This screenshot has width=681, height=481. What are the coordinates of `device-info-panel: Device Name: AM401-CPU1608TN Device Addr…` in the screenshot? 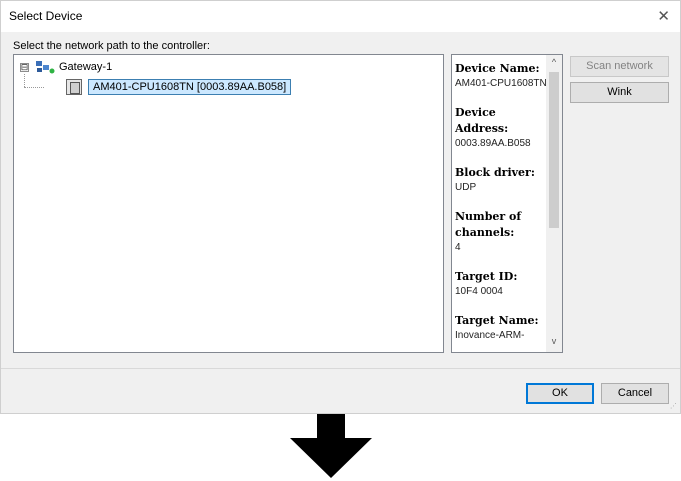 It's located at (507, 203).